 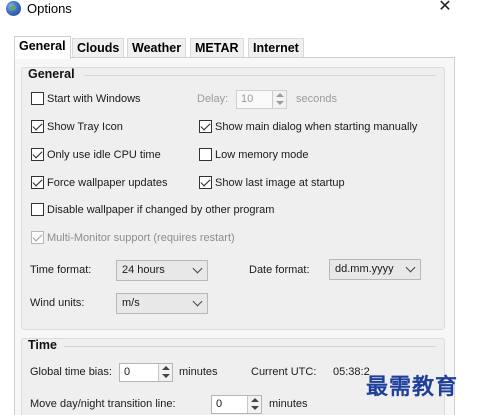 What do you see at coordinates (107, 182) in the screenshot?
I see `force-wallpaper-label: Force wallpaper updates` at bounding box center [107, 182].